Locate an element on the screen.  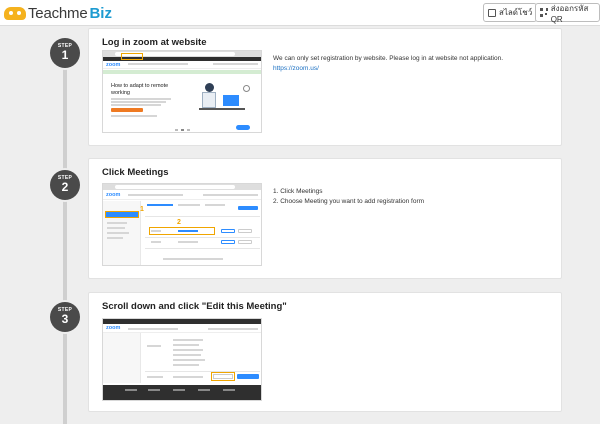
step-2-badge: STEP 2 is located at coordinates (65, 185).